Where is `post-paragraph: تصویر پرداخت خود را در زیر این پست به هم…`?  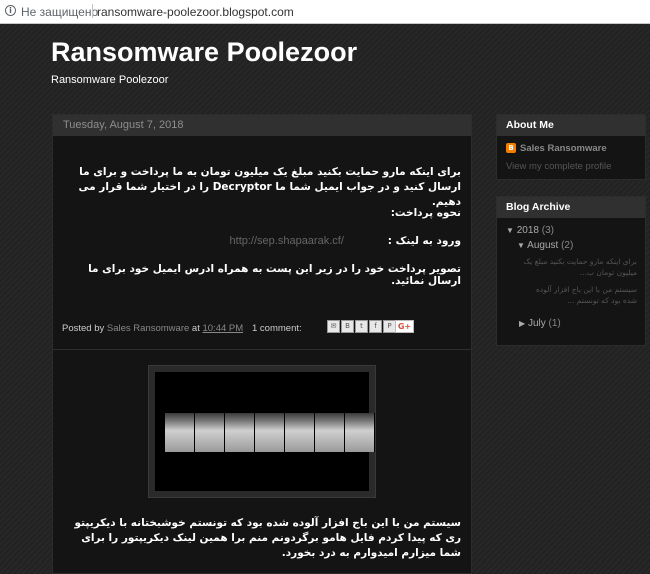
post-paragraph: تصویر پرداخت خود را در زیر این پست به هم… is located at coordinates (274, 275).